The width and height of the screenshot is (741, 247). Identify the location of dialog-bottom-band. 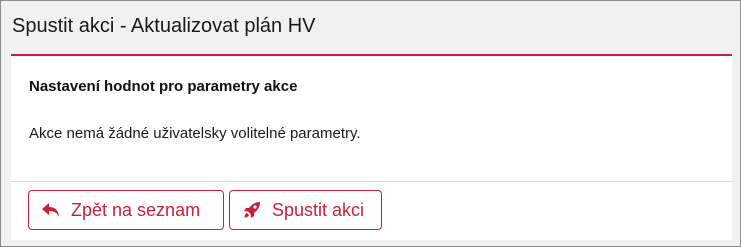
(370, 243).